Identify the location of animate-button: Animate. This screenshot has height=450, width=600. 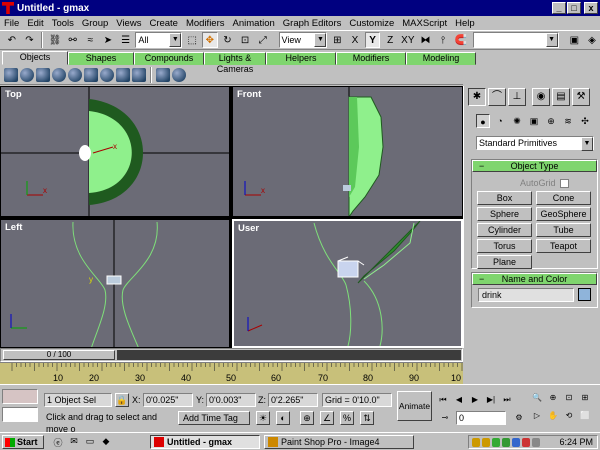
(414, 406).